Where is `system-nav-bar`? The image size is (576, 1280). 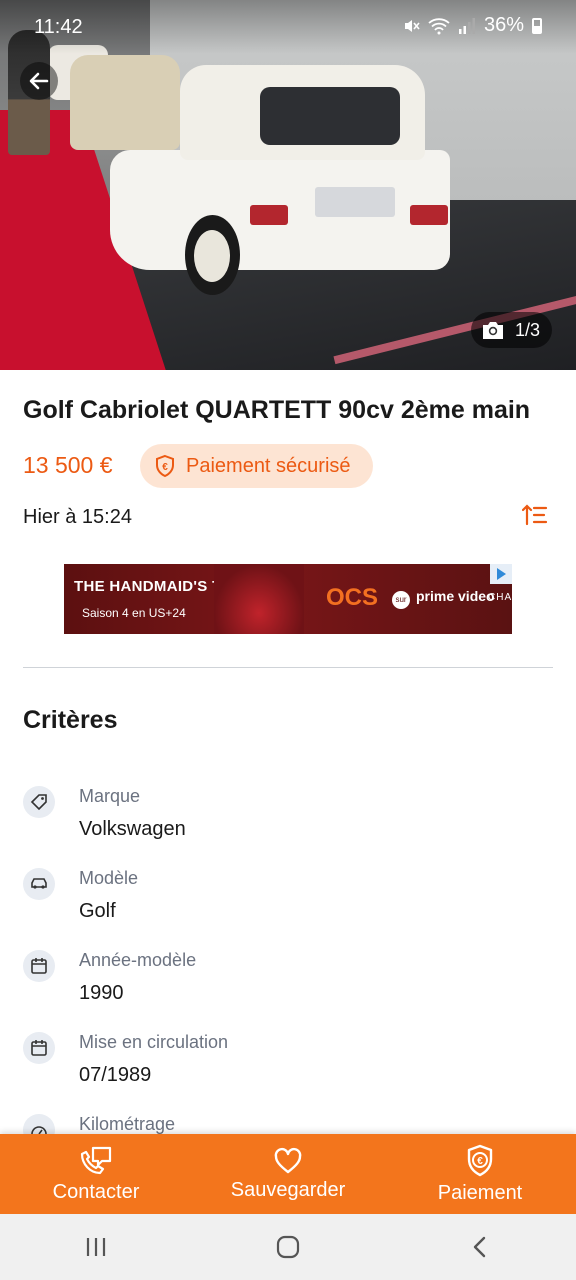 system-nav-bar is located at coordinates (288, 1247).